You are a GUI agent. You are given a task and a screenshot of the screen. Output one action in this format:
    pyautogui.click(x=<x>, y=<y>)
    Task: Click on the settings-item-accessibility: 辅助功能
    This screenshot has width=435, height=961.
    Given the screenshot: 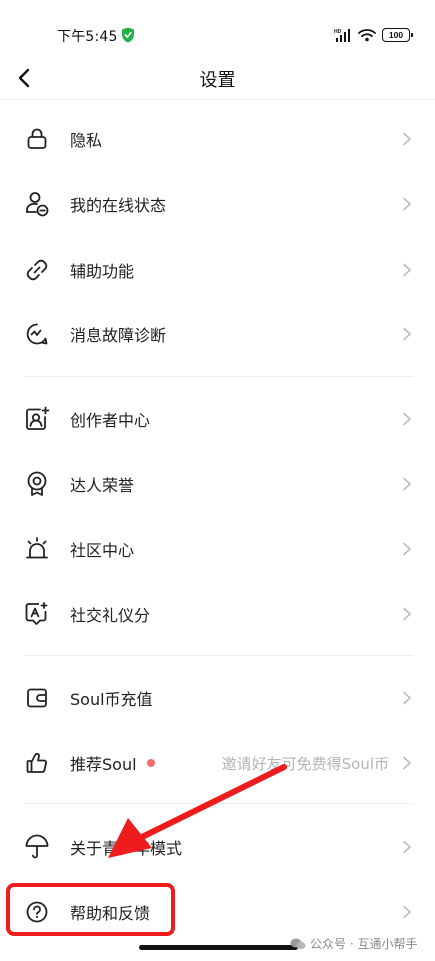 What is the action you would take?
    pyautogui.click(x=217, y=270)
    